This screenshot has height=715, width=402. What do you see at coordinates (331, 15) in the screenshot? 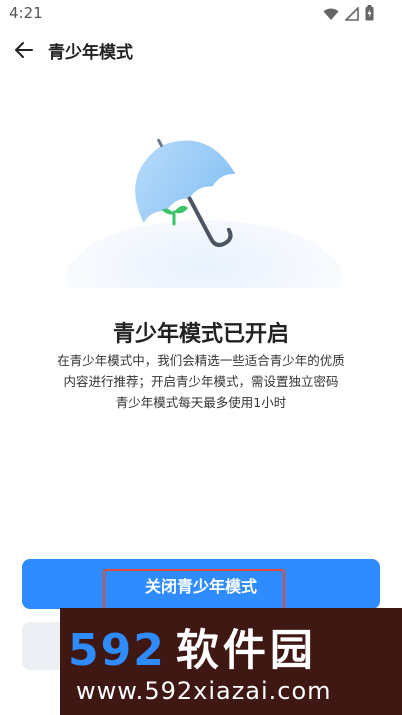
I see `wifi-icon` at bounding box center [331, 15].